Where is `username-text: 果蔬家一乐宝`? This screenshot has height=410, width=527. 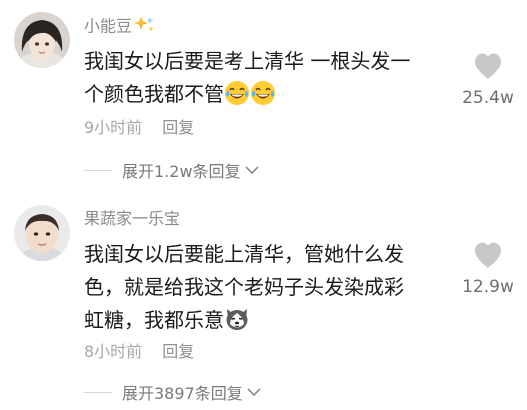 username-text: 果蔬家一乐宝 is located at coordinates (132, 218).